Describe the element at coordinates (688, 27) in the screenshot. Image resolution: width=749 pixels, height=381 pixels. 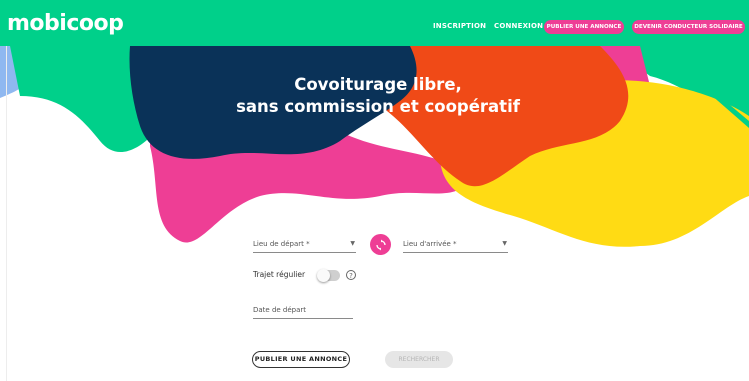
I see `become-driver-nav-button: DEVENIR CONDUCTEUR SOLIDAIRE` at that location.